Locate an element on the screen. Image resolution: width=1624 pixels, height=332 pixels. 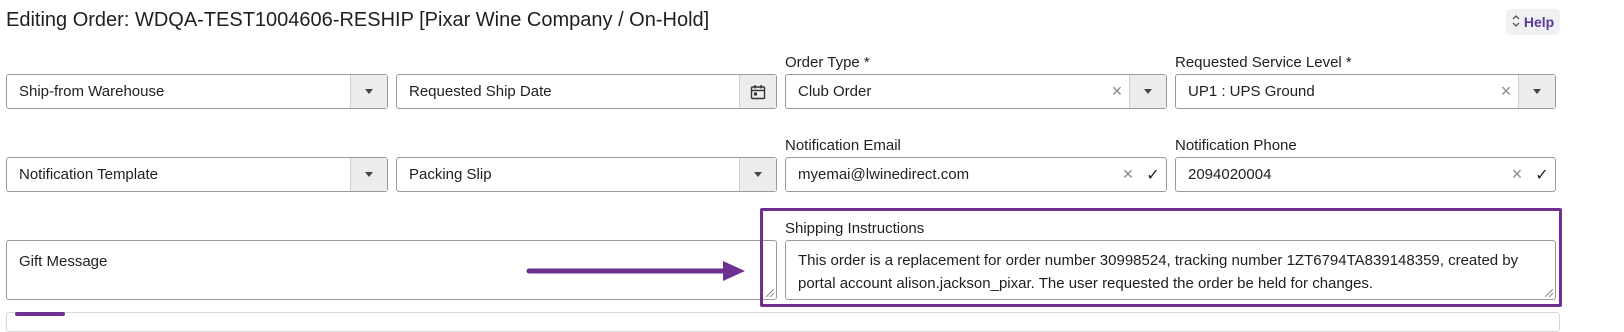
notification-template-select: Notification Template is located at coordinates (197, 174).